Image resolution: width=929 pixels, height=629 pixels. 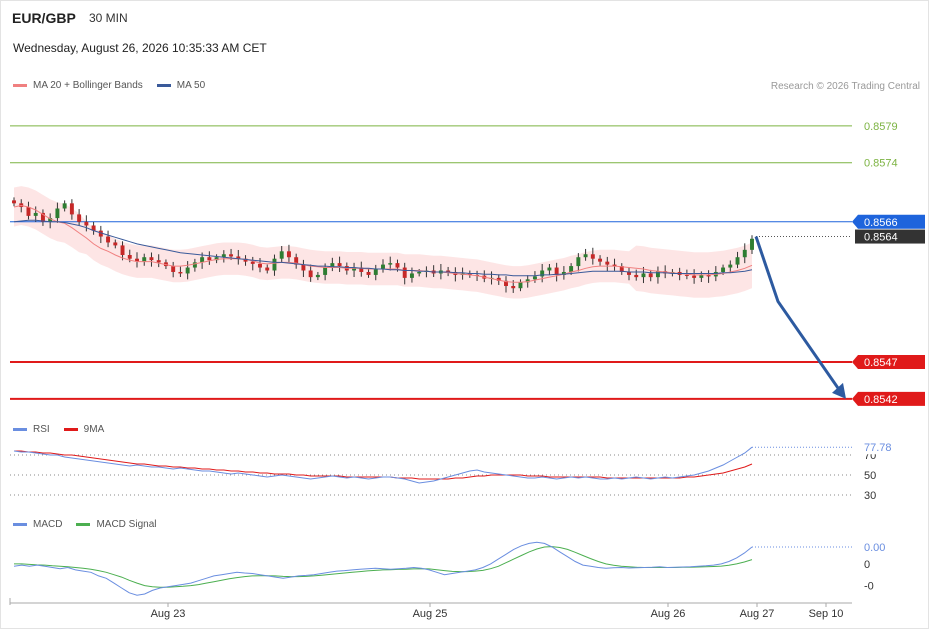 What do you see at coordinates (383, 465) in the screenshot?
I see `rsi-line` at bounding box center [383, 465].